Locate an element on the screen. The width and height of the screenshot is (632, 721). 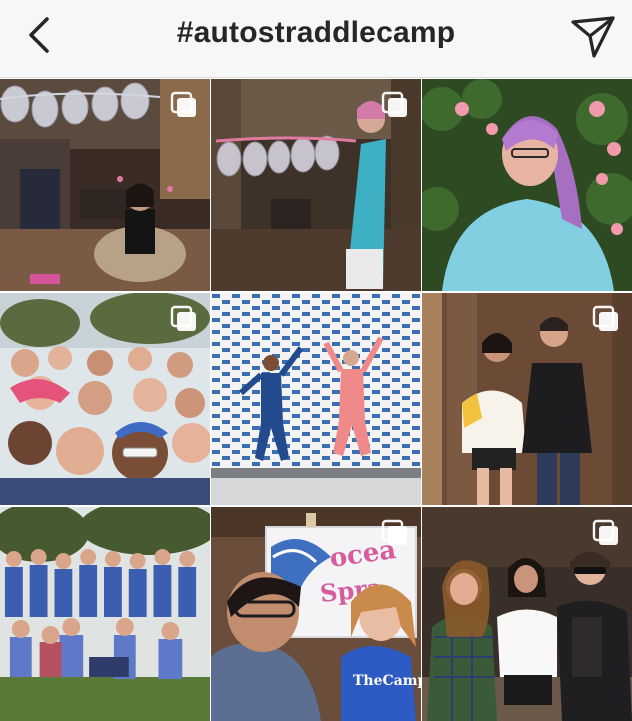
photo-tile-wall-jump is located at coordinates (316, 399).